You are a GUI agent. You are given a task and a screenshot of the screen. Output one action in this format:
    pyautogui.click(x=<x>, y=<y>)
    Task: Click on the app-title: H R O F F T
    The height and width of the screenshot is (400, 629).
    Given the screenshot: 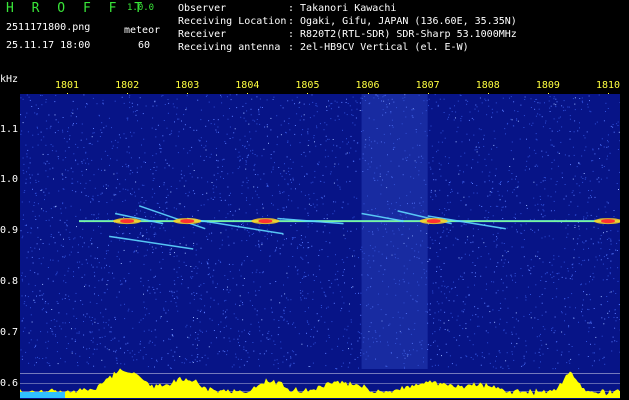 What is the action you would take?
    pyautogui.click(x=77, y=8)
    